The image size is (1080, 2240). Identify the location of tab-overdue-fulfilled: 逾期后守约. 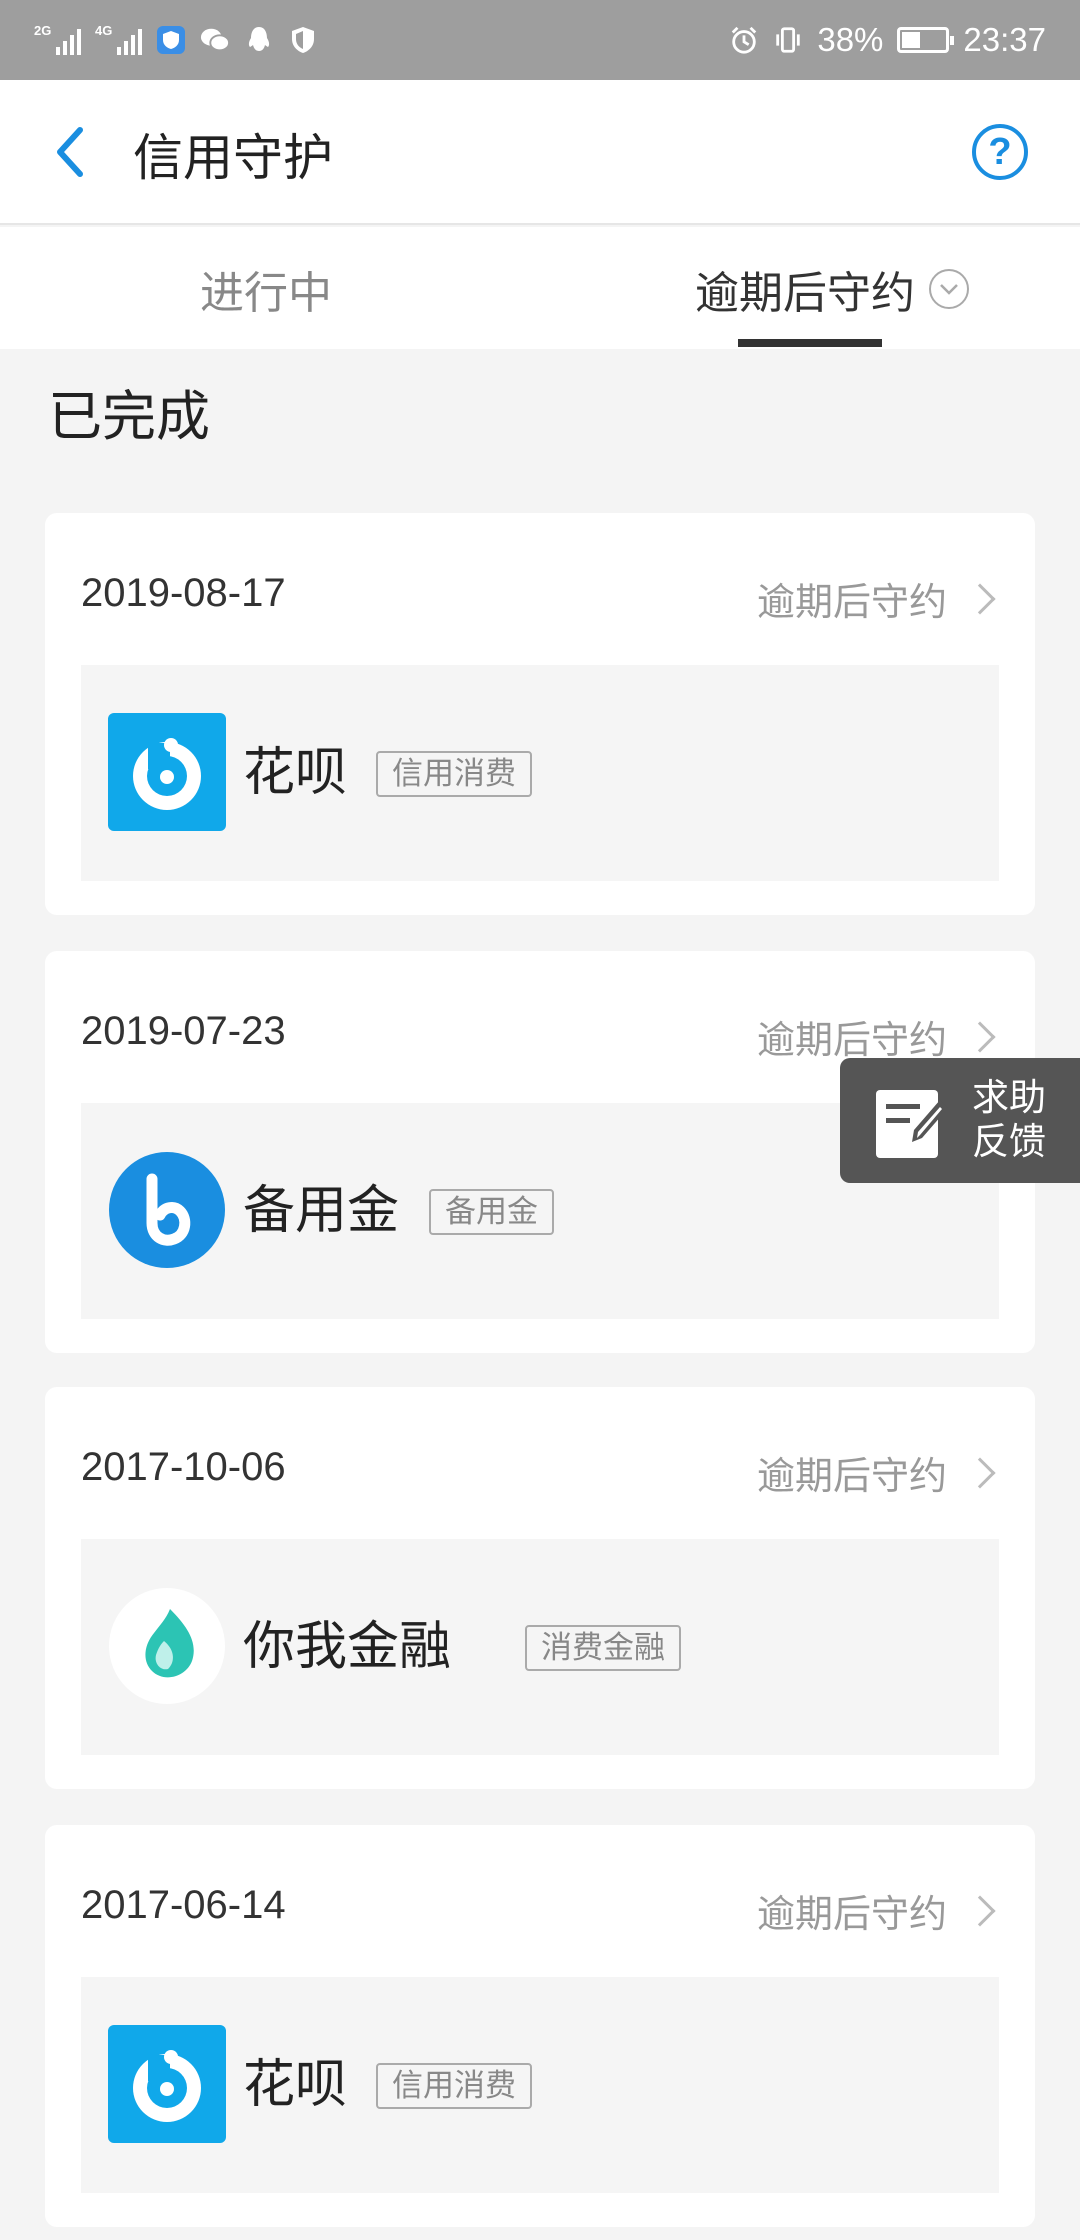
(832, 289).